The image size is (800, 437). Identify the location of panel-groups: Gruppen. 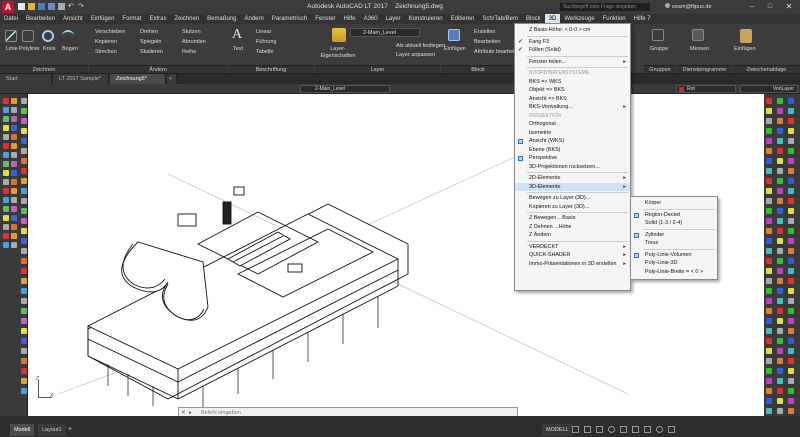
(660, 69).